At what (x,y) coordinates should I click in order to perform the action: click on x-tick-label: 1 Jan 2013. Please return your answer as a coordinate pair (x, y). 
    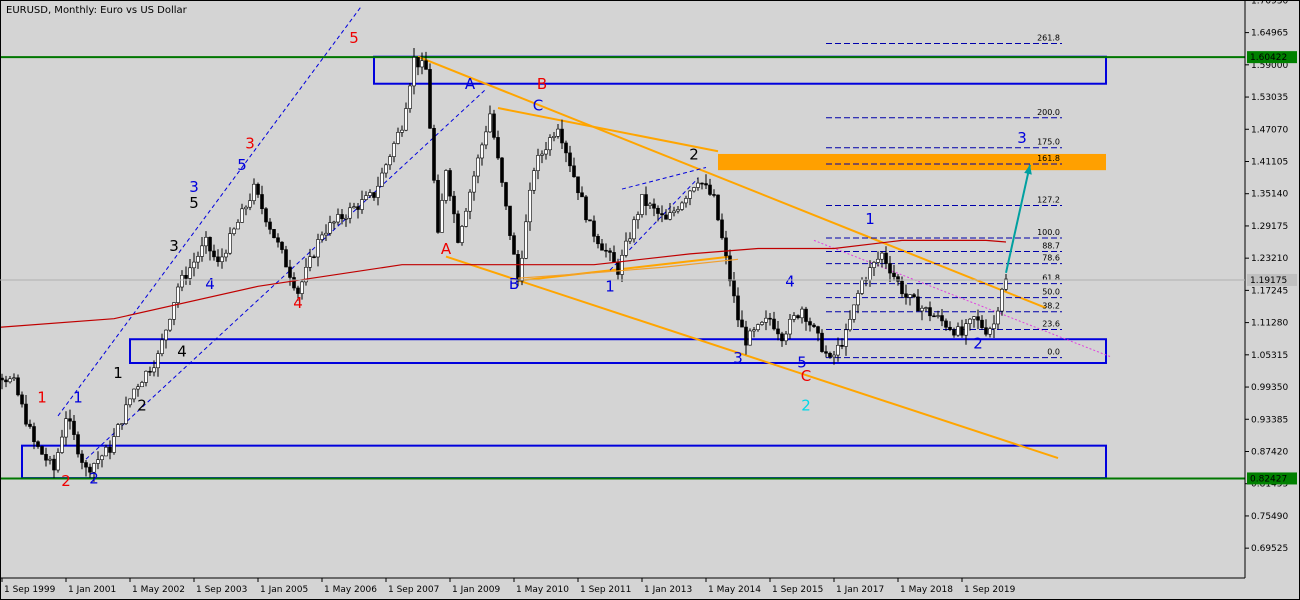
    Looking at the image, I should click on (668, 590).